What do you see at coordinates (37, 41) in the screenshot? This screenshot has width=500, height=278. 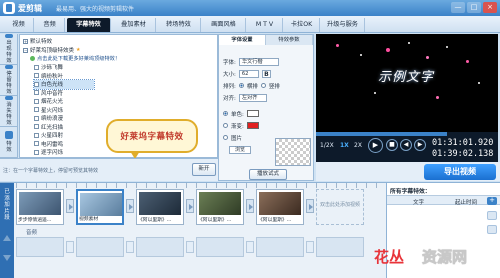 I see `group-default: + 默认特效` at bounding box center [37, 41].